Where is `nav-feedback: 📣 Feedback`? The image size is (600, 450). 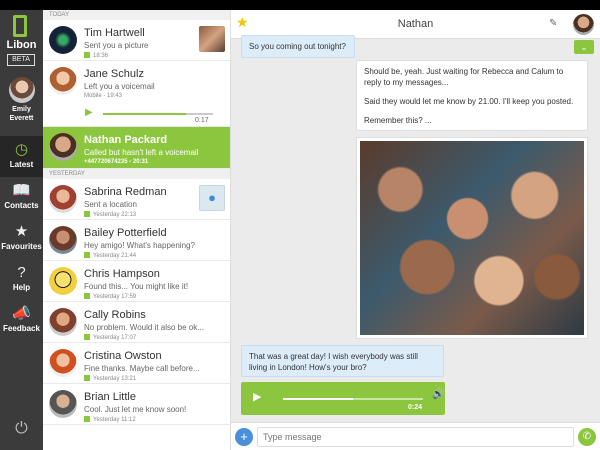
nav-feedback: 📣 Feedback is located at coordinates (21, 320).